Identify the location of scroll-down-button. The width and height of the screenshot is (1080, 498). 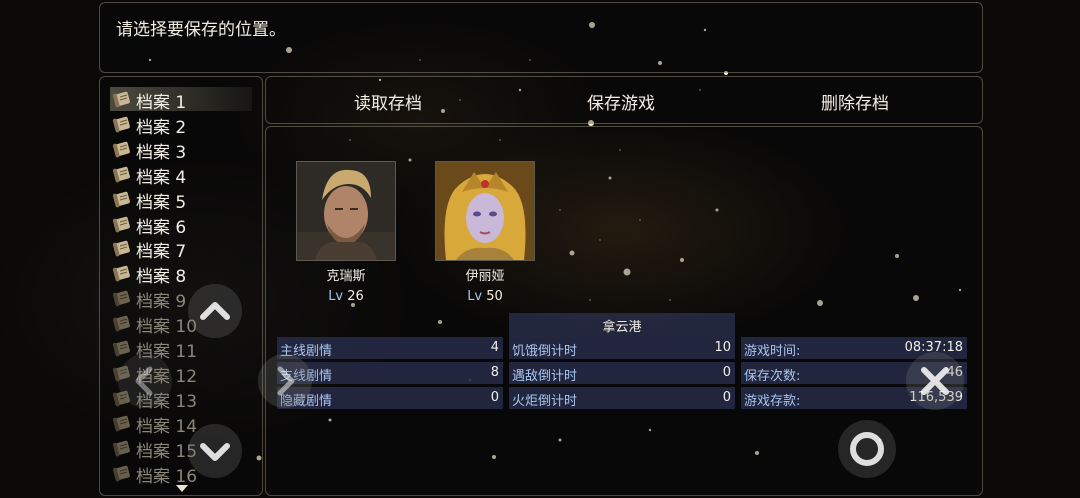
(215, 451).